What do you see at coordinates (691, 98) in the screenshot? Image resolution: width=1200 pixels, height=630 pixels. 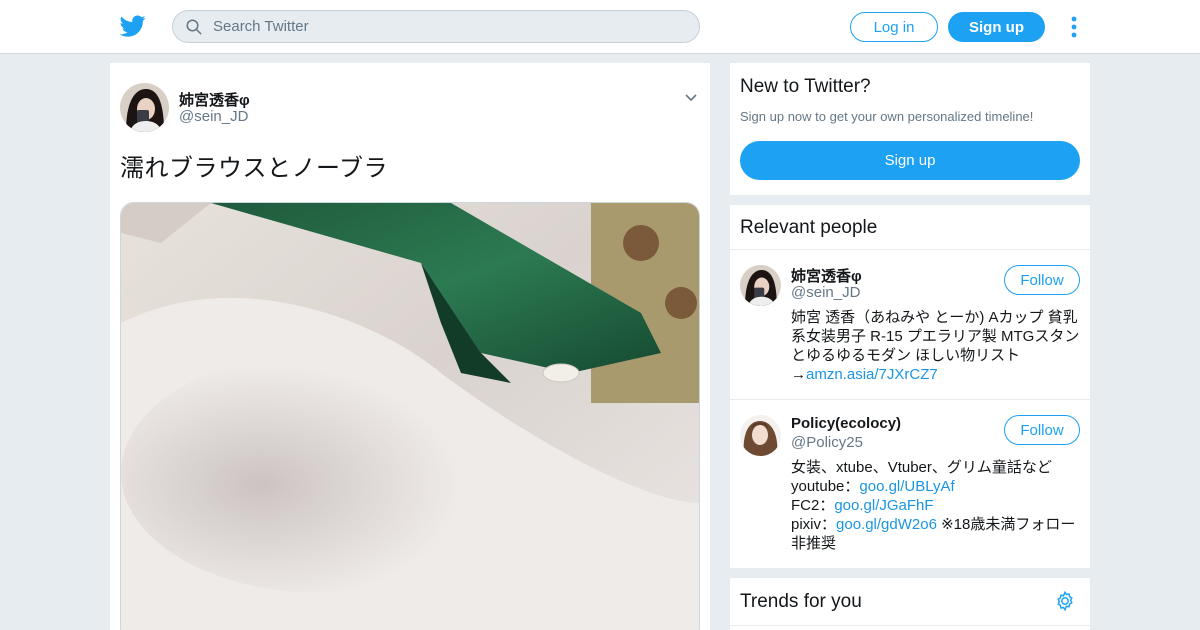 I see `chevron-down-icon` at bounding box center [691, 98].